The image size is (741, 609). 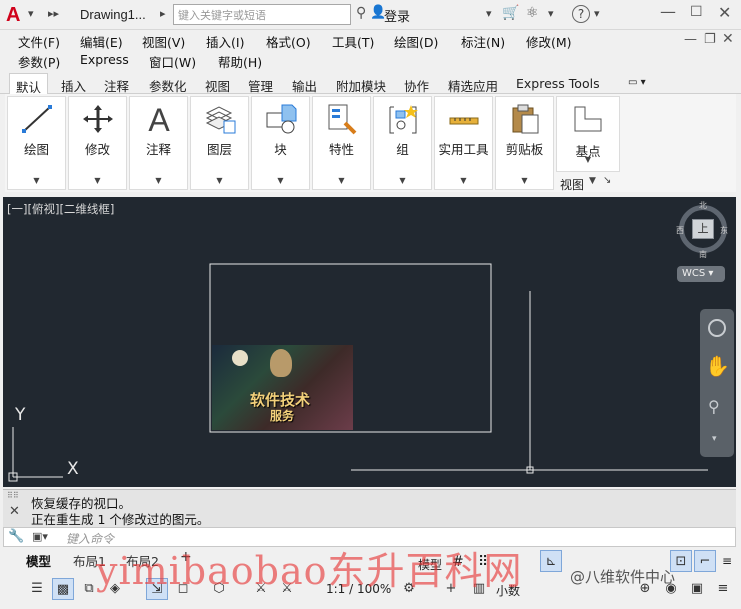 I want to click on tab-output: 输出, so click(x=304, y=85).